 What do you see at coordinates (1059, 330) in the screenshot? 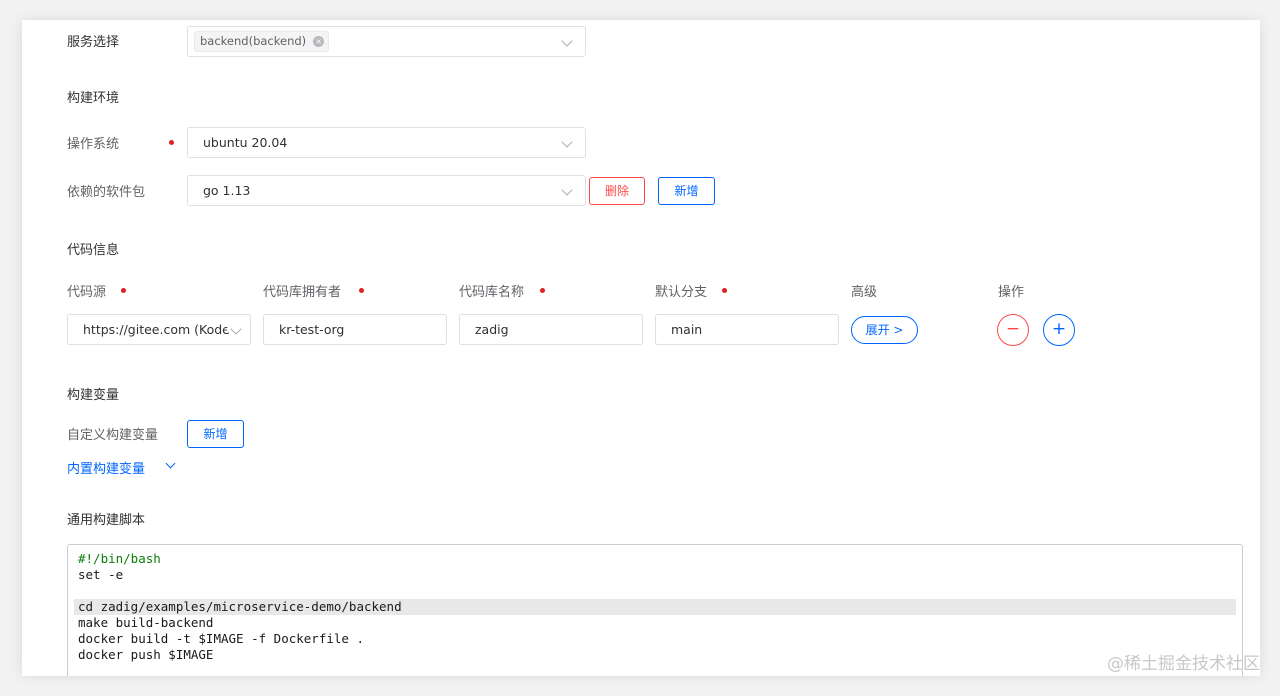
I see `add-repo-icon: +` at bounding box center [1059, 330].